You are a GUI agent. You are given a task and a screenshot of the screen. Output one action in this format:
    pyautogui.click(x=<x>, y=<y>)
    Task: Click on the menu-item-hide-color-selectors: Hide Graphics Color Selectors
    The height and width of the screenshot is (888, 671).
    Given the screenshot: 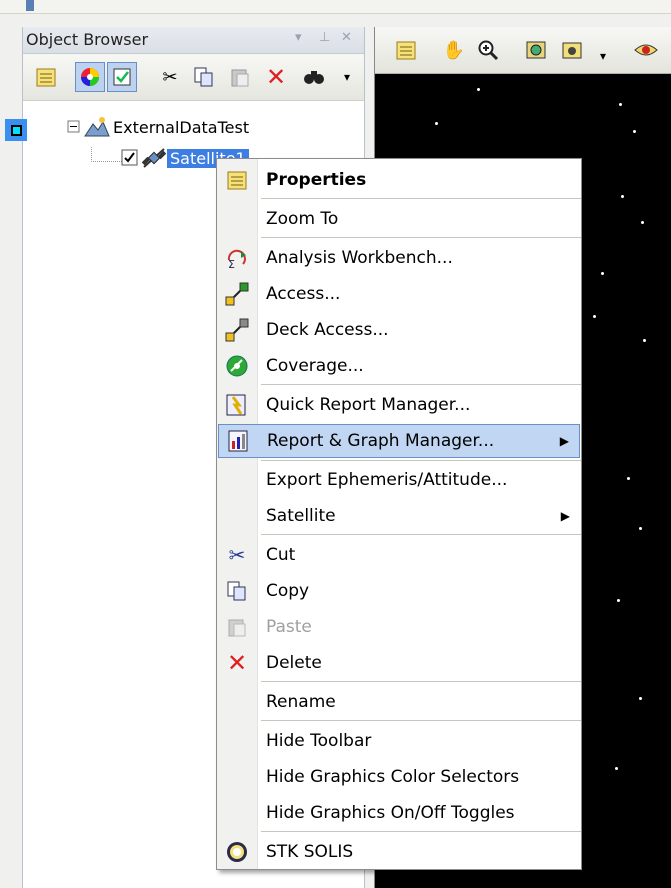 What is the action you would take?
    pyautogui.click(x=399, y=777)
    